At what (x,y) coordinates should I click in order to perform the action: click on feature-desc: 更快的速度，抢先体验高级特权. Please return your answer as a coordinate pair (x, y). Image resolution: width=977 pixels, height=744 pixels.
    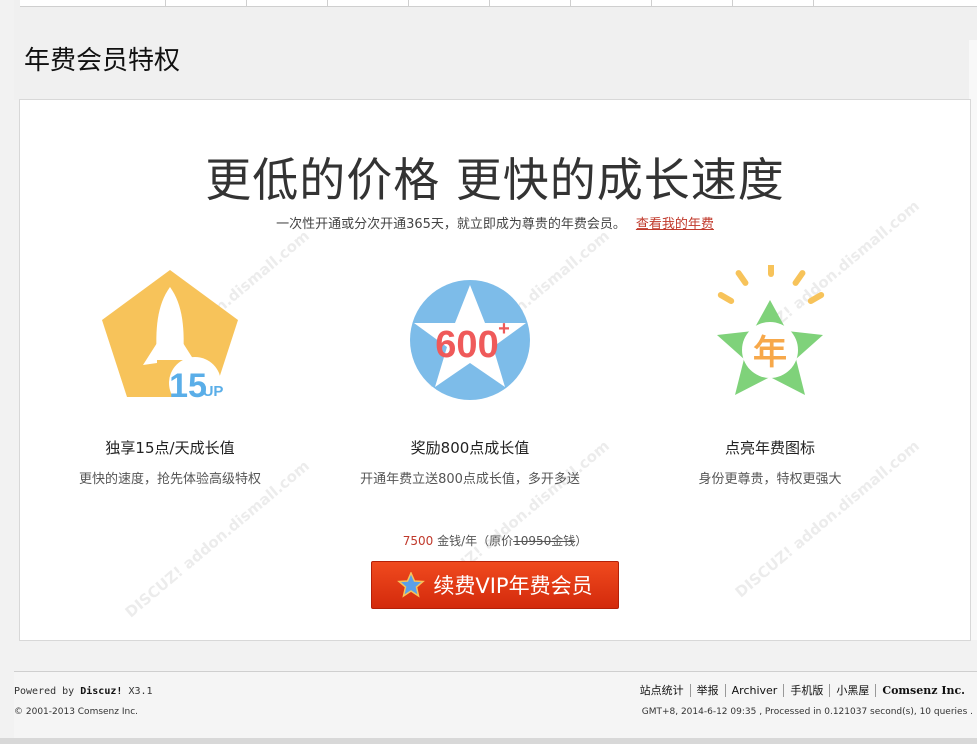
    Looking at the image, I should click on (169, 479).